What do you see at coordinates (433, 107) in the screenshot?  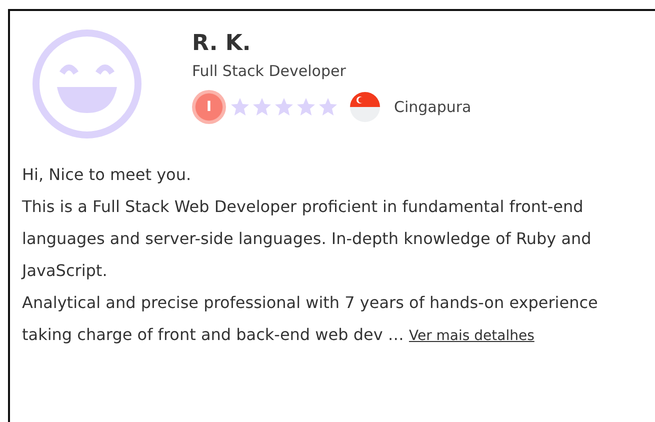 I see `country-label: Cingapura` at bounding box center [433, 107].